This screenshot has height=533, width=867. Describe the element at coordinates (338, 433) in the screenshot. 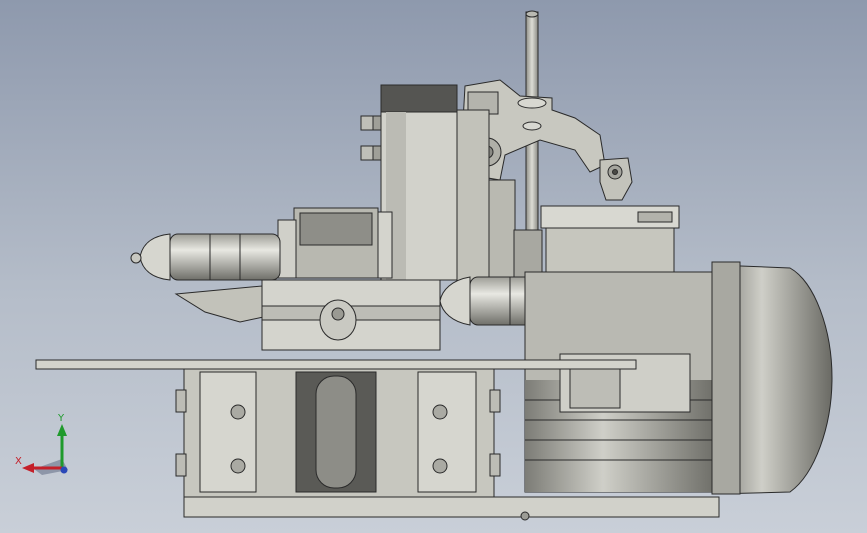

I see `lower-frame` at that location.